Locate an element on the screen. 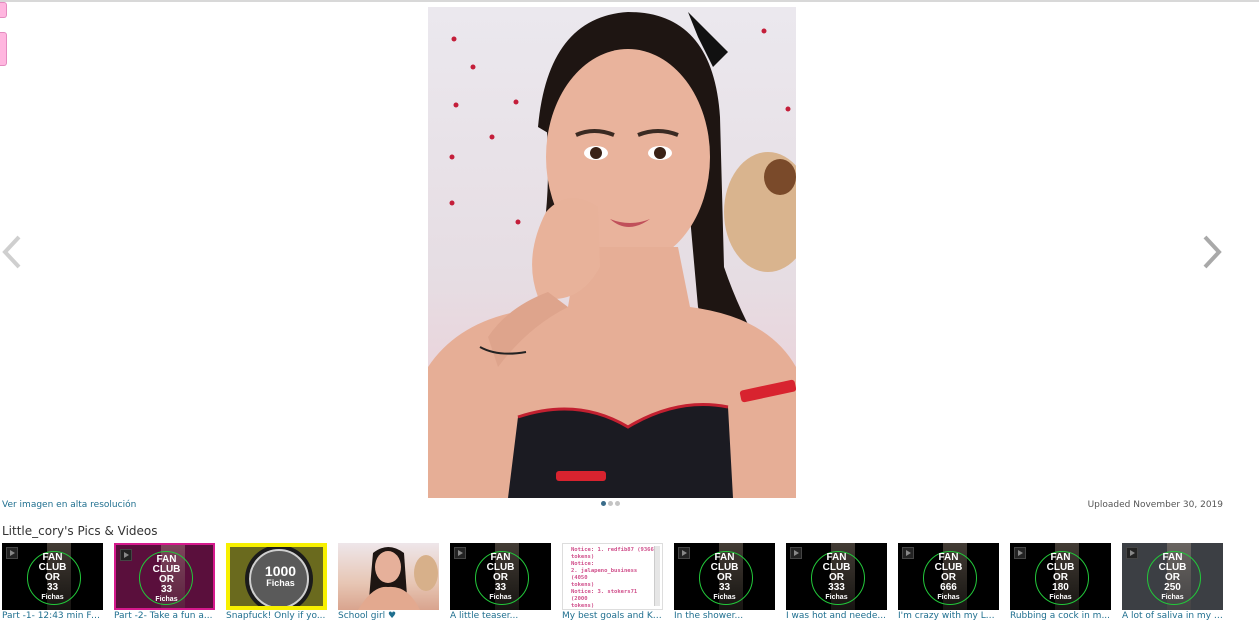  price-unit: Fichas is located at coordinates (280, 583).